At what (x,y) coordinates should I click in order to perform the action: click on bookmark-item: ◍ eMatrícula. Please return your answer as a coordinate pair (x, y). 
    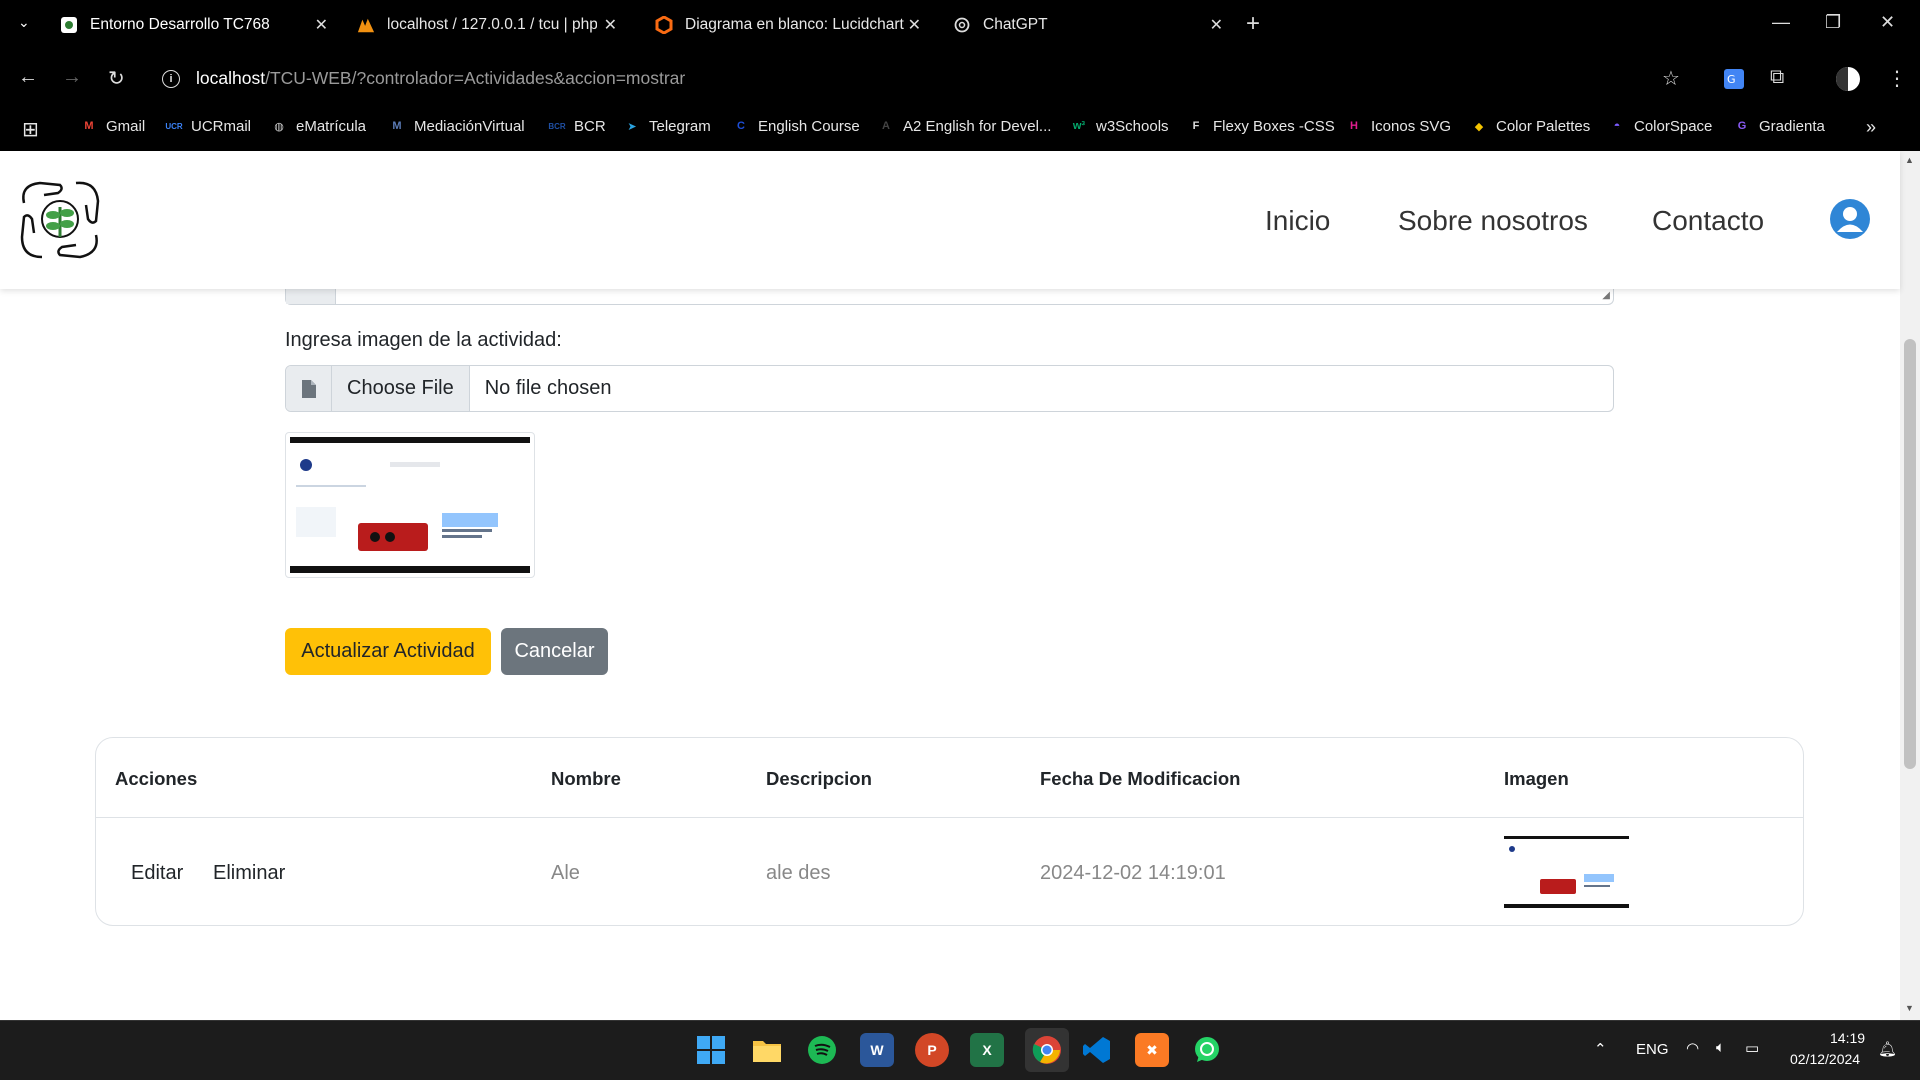
    Looking at the image, I should click on (318, 126).